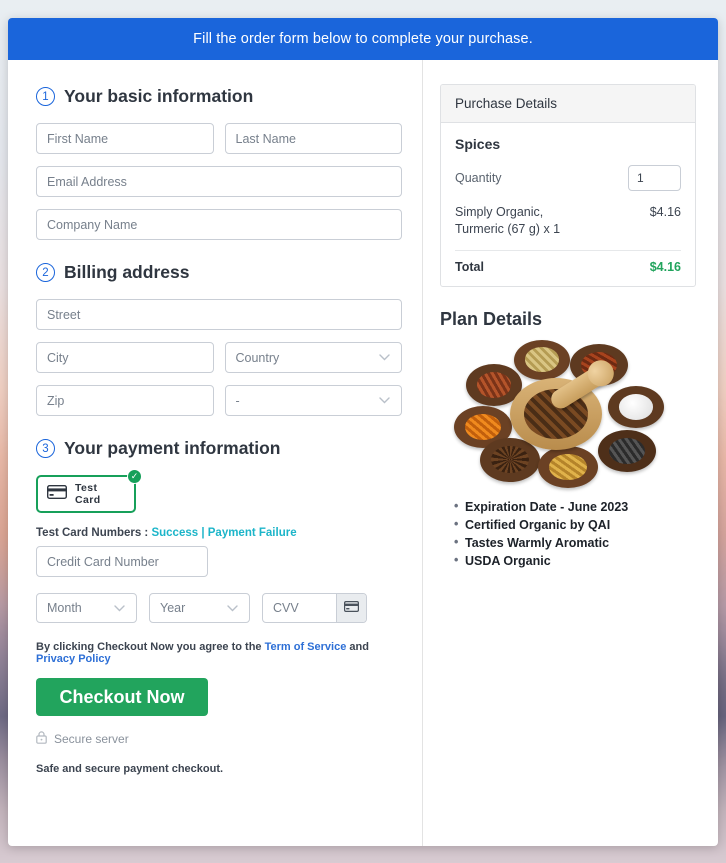  What do you see at coordinates (237, 400) in the screenshot?
I see `state-select-value: -` at bounding box center [237, 400].